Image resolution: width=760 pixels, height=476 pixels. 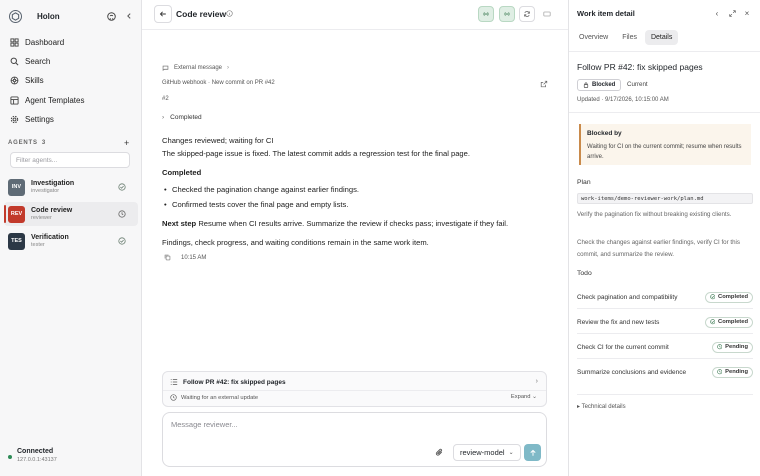 I want to click on template-icon, so click(x=14, y=100).